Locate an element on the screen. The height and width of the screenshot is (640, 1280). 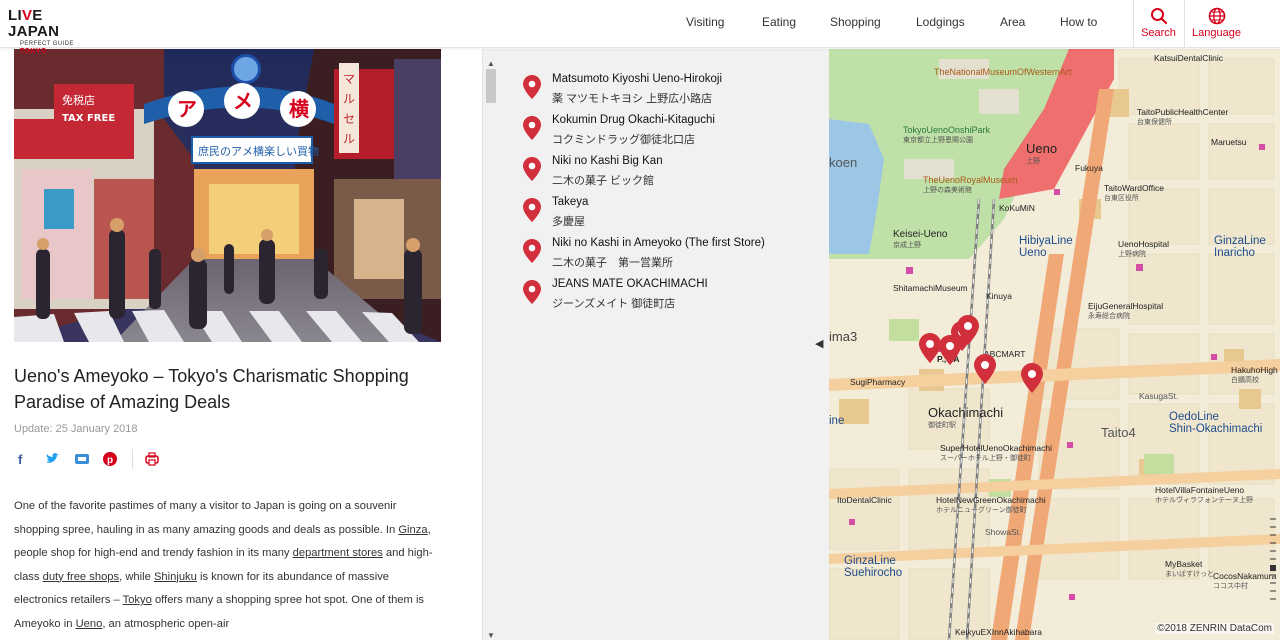
store-name: JEANS MATE OKACHIMACHI is located at coordinates (630, 284).